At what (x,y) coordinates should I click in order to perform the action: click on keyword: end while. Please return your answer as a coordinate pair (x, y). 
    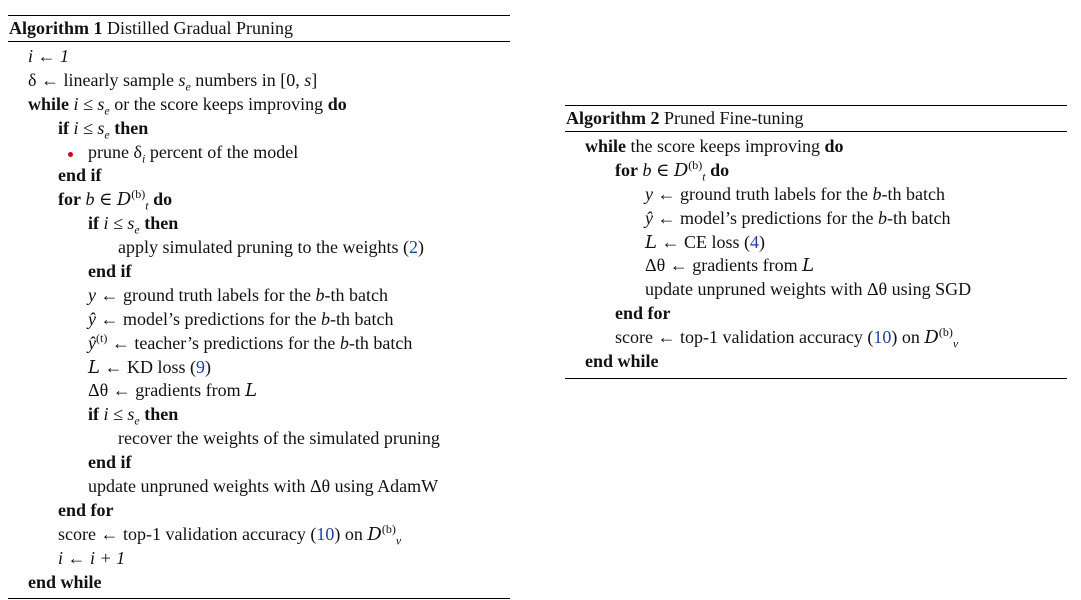
    Looking at the image, I should click on (622, 361).